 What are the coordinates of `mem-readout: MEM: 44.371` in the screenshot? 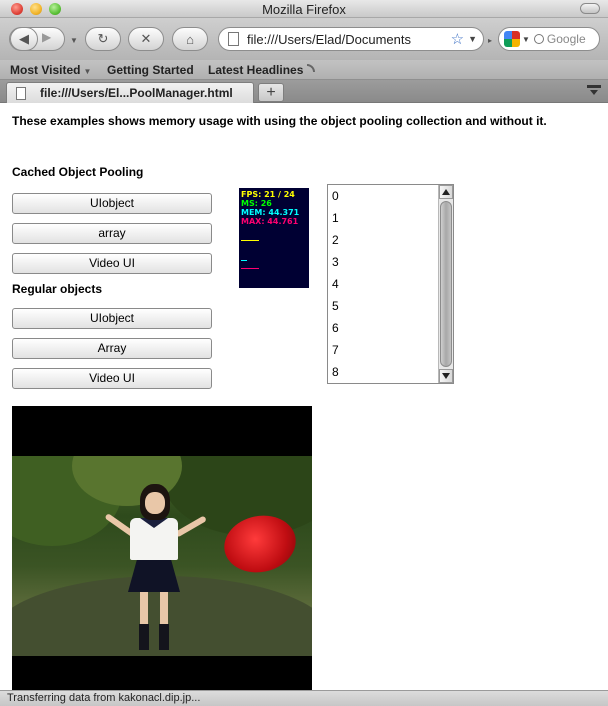 It's located at (270, 212).